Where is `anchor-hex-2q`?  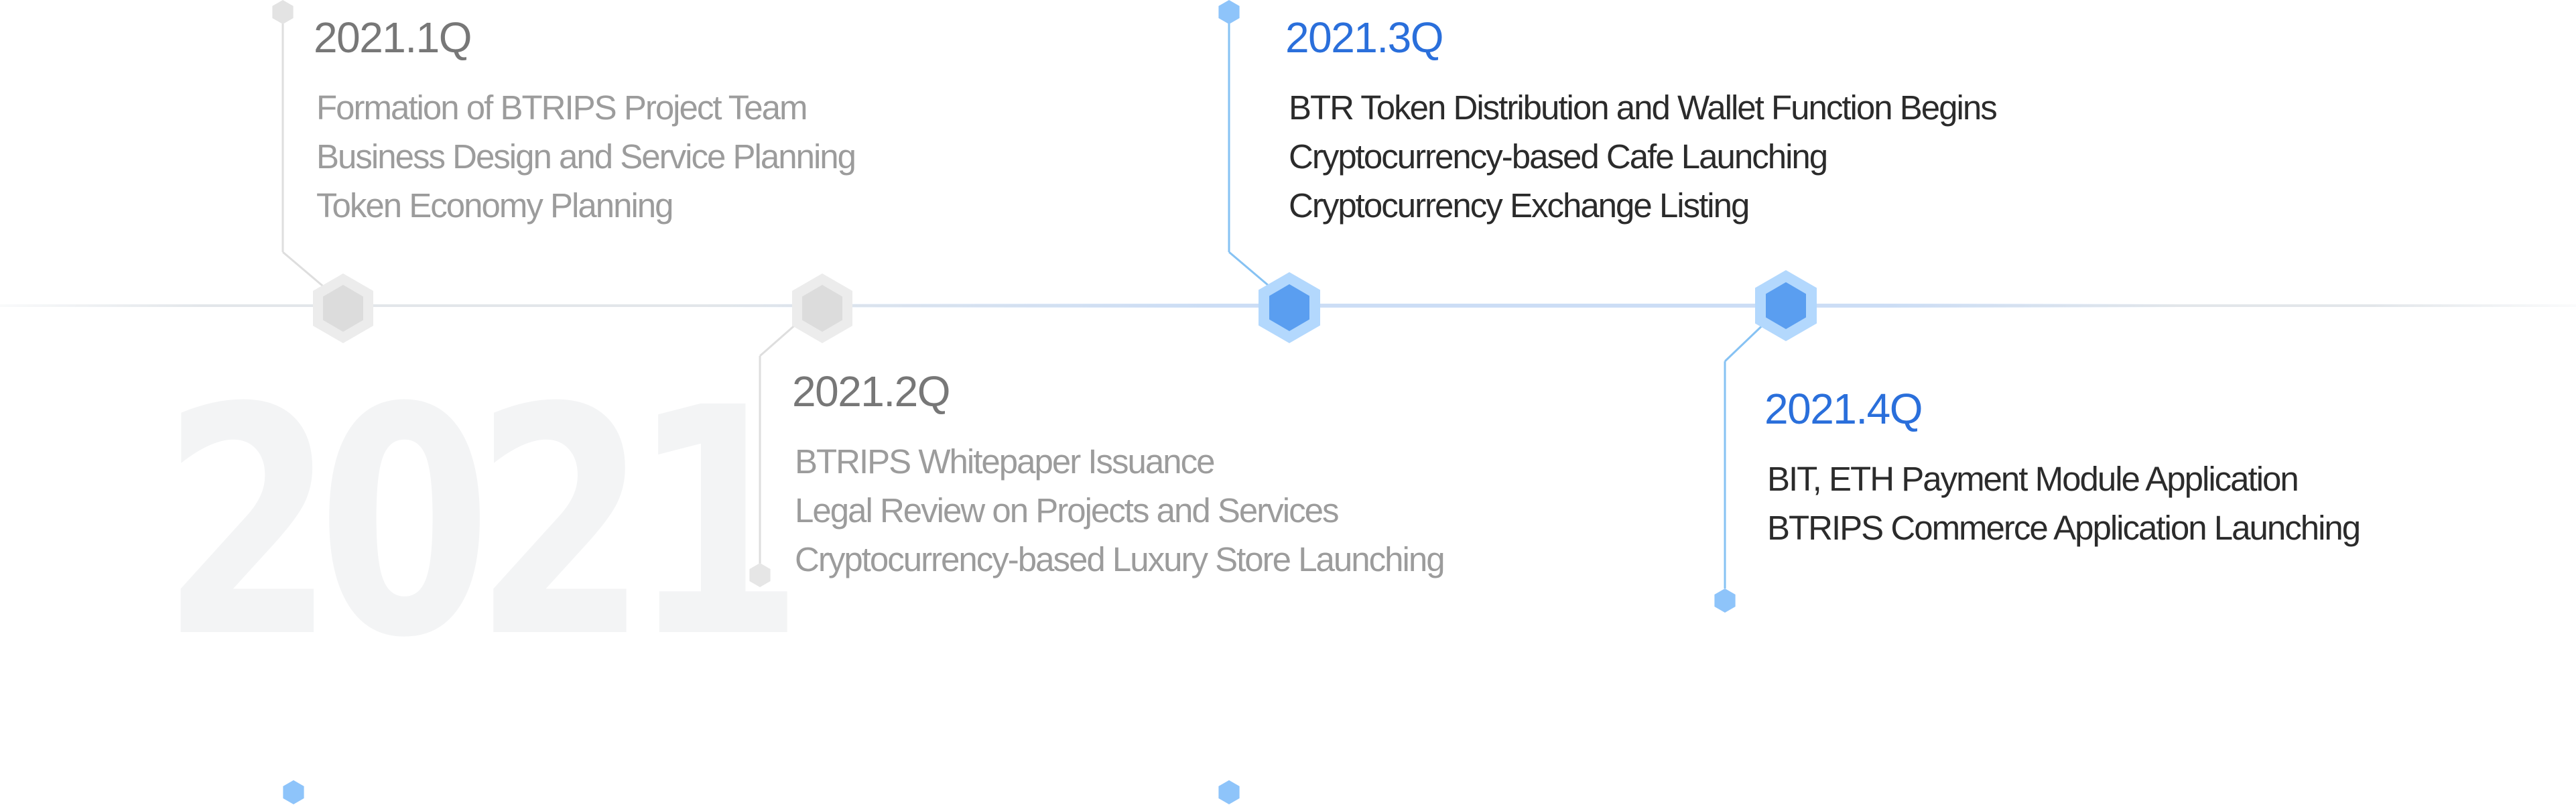
anchor-hex-2q is located at coordinates (760, 575).